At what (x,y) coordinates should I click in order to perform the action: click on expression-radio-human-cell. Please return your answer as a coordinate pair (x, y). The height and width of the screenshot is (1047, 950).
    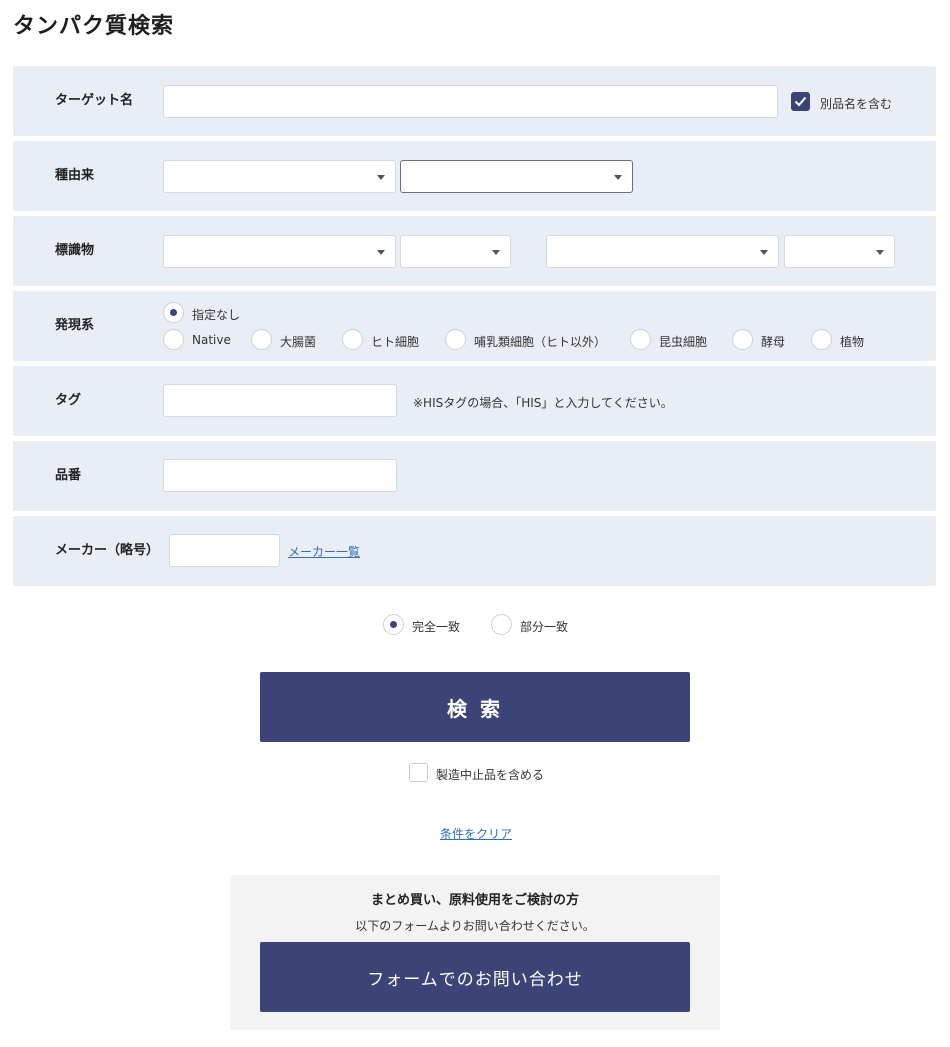
    Looking at the image, I should click on (352, 339).